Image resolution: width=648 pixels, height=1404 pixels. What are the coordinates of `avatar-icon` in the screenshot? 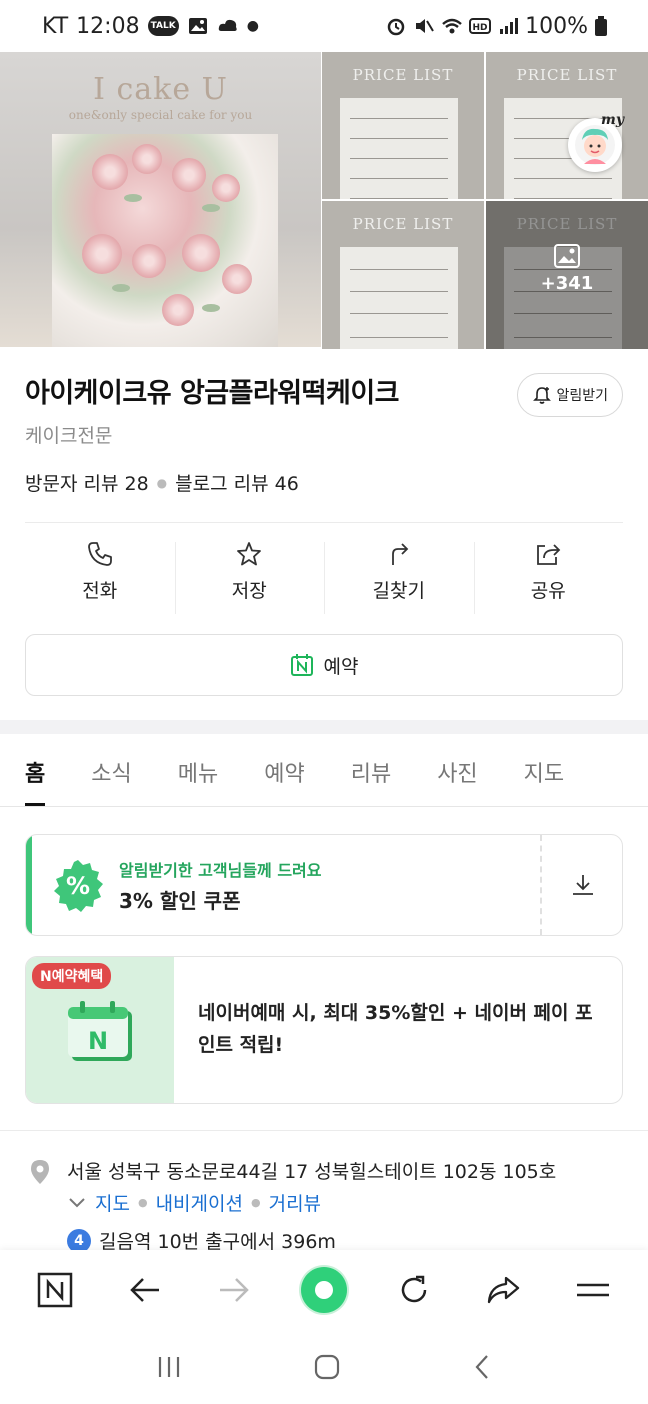 It's located at (595, 145).